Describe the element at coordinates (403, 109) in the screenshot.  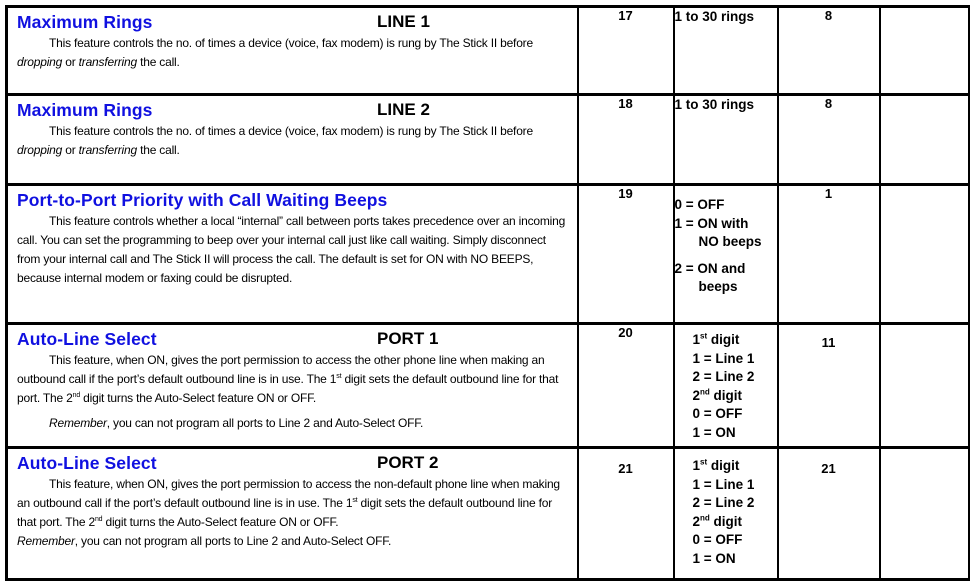
I see `feature-subtitle: LINE 2` at that location.